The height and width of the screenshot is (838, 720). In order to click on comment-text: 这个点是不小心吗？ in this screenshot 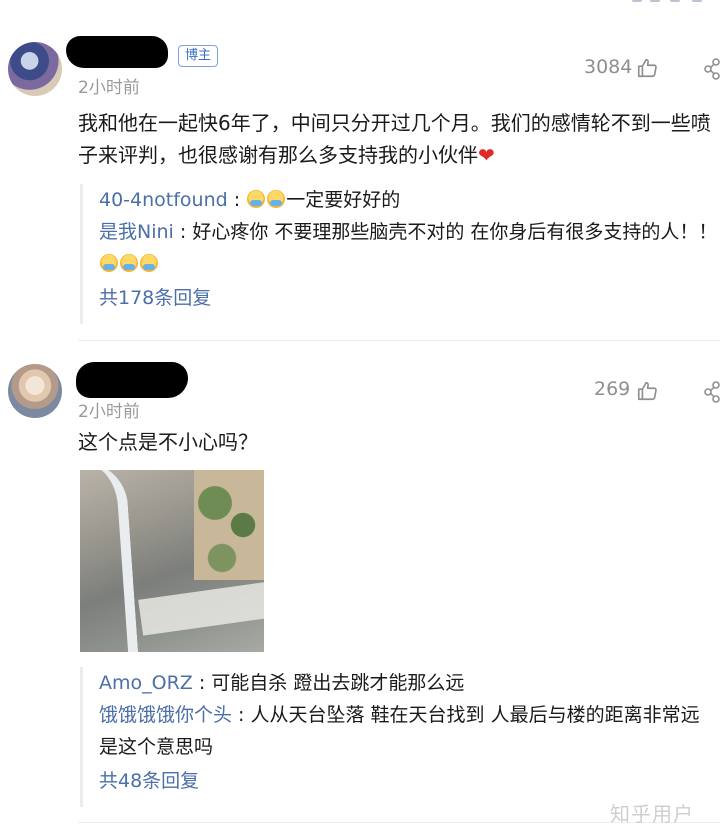, I will do `click(168, 442)`.